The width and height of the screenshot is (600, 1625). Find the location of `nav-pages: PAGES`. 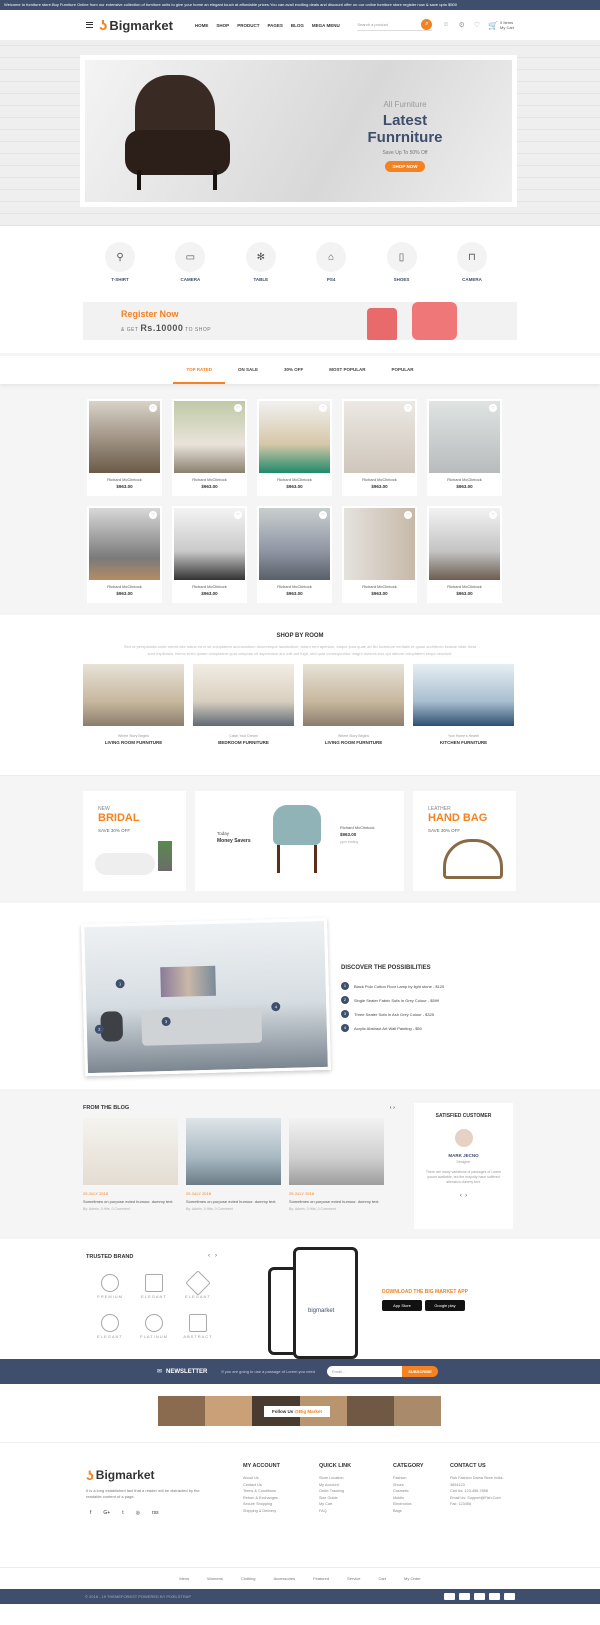

nav-pages: PAGES is located at coordinates (274, 25).